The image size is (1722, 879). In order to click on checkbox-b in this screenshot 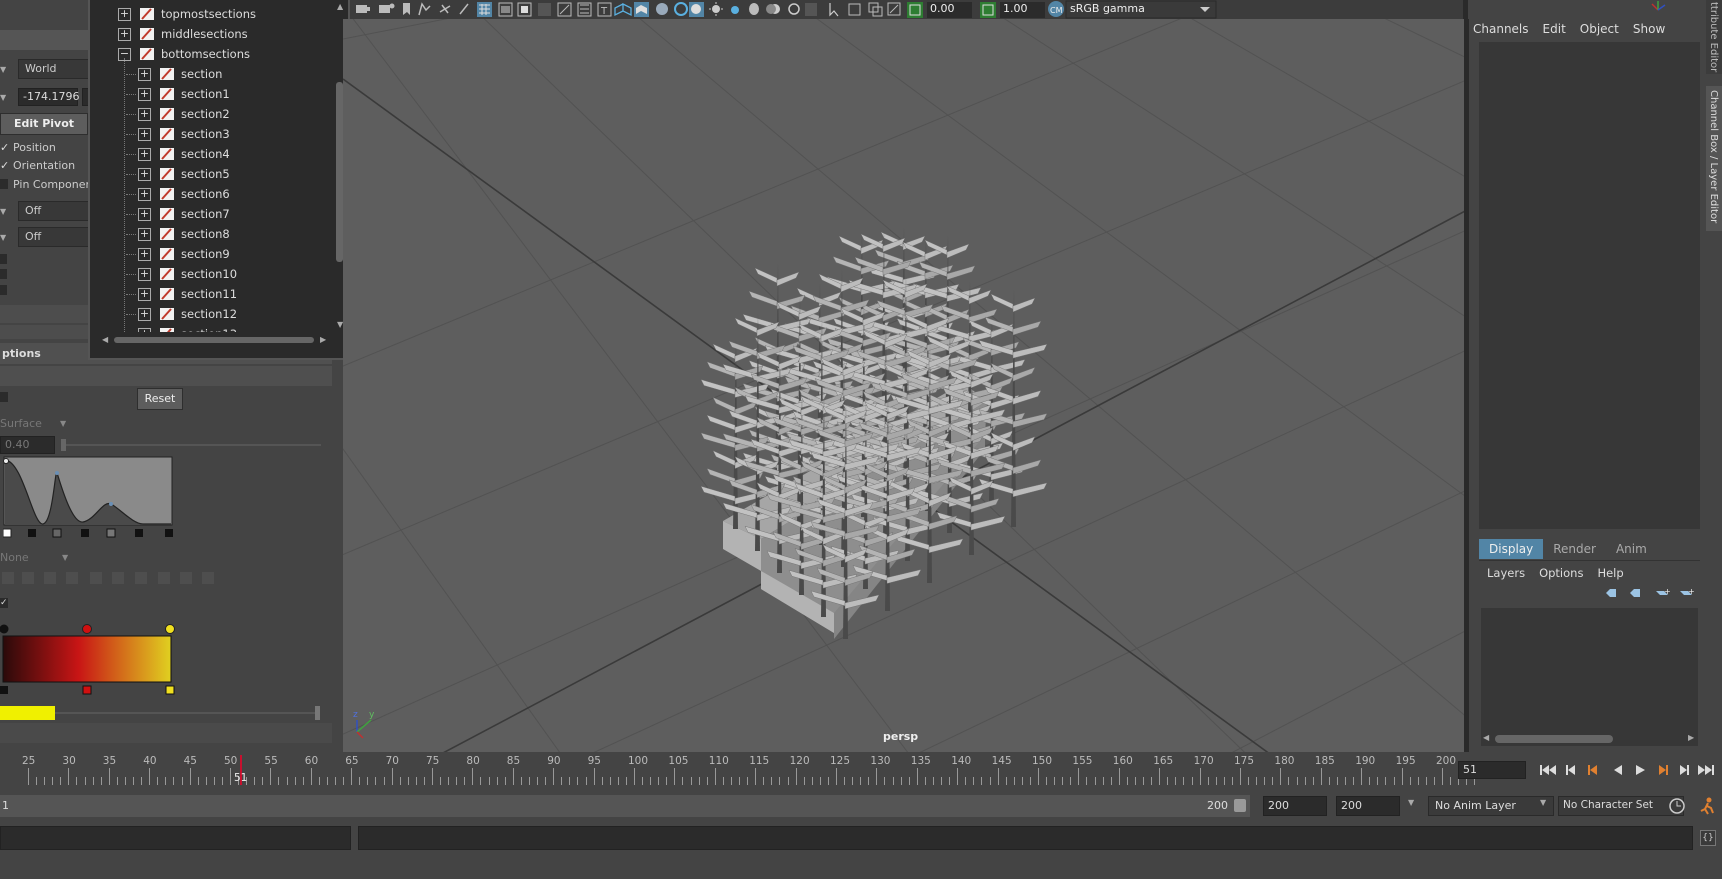, I will do `click(3, 274)`.